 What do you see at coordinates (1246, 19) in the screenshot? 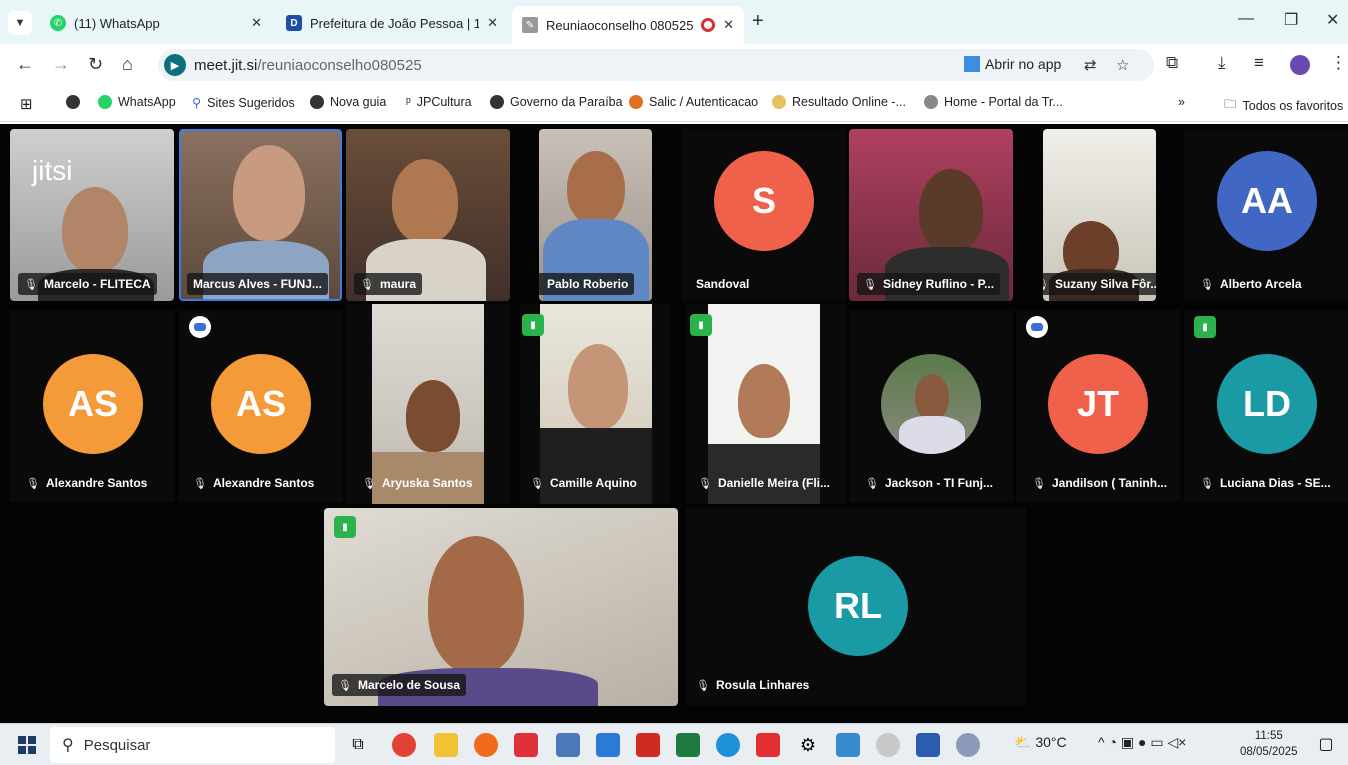
I see `minimize-icon: —` at bounding box center [1246, 19].